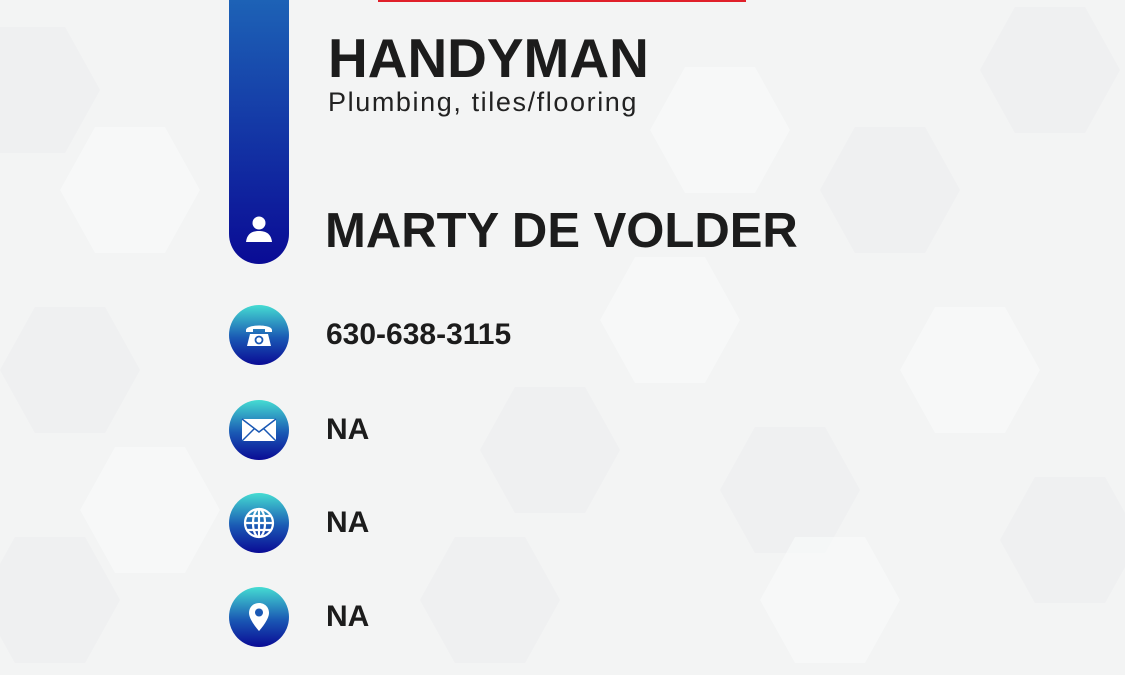 This screenshot has height=675, width=1125. I want to click on person-icon, so click(259, 229).